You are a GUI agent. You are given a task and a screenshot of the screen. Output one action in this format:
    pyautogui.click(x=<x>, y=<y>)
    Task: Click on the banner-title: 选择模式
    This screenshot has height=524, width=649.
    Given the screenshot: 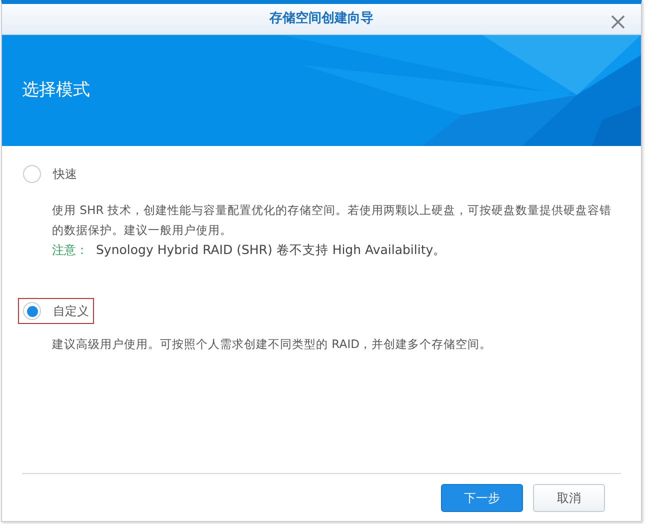 What is the action you would take?
    pyautogui.click(x=56, y=90)
    